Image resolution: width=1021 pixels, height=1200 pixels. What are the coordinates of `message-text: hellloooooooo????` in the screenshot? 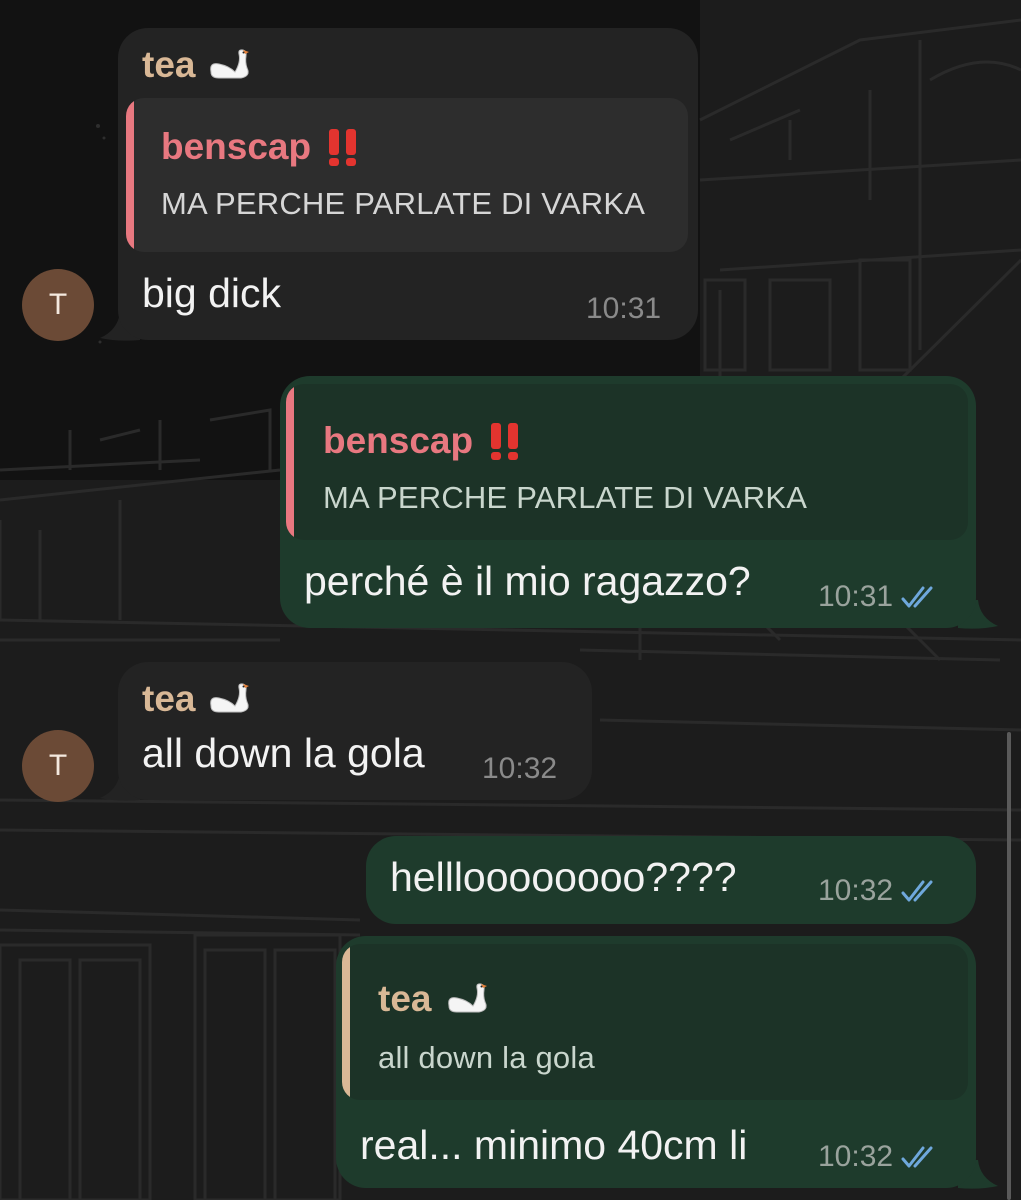 It's located at (563, 877).